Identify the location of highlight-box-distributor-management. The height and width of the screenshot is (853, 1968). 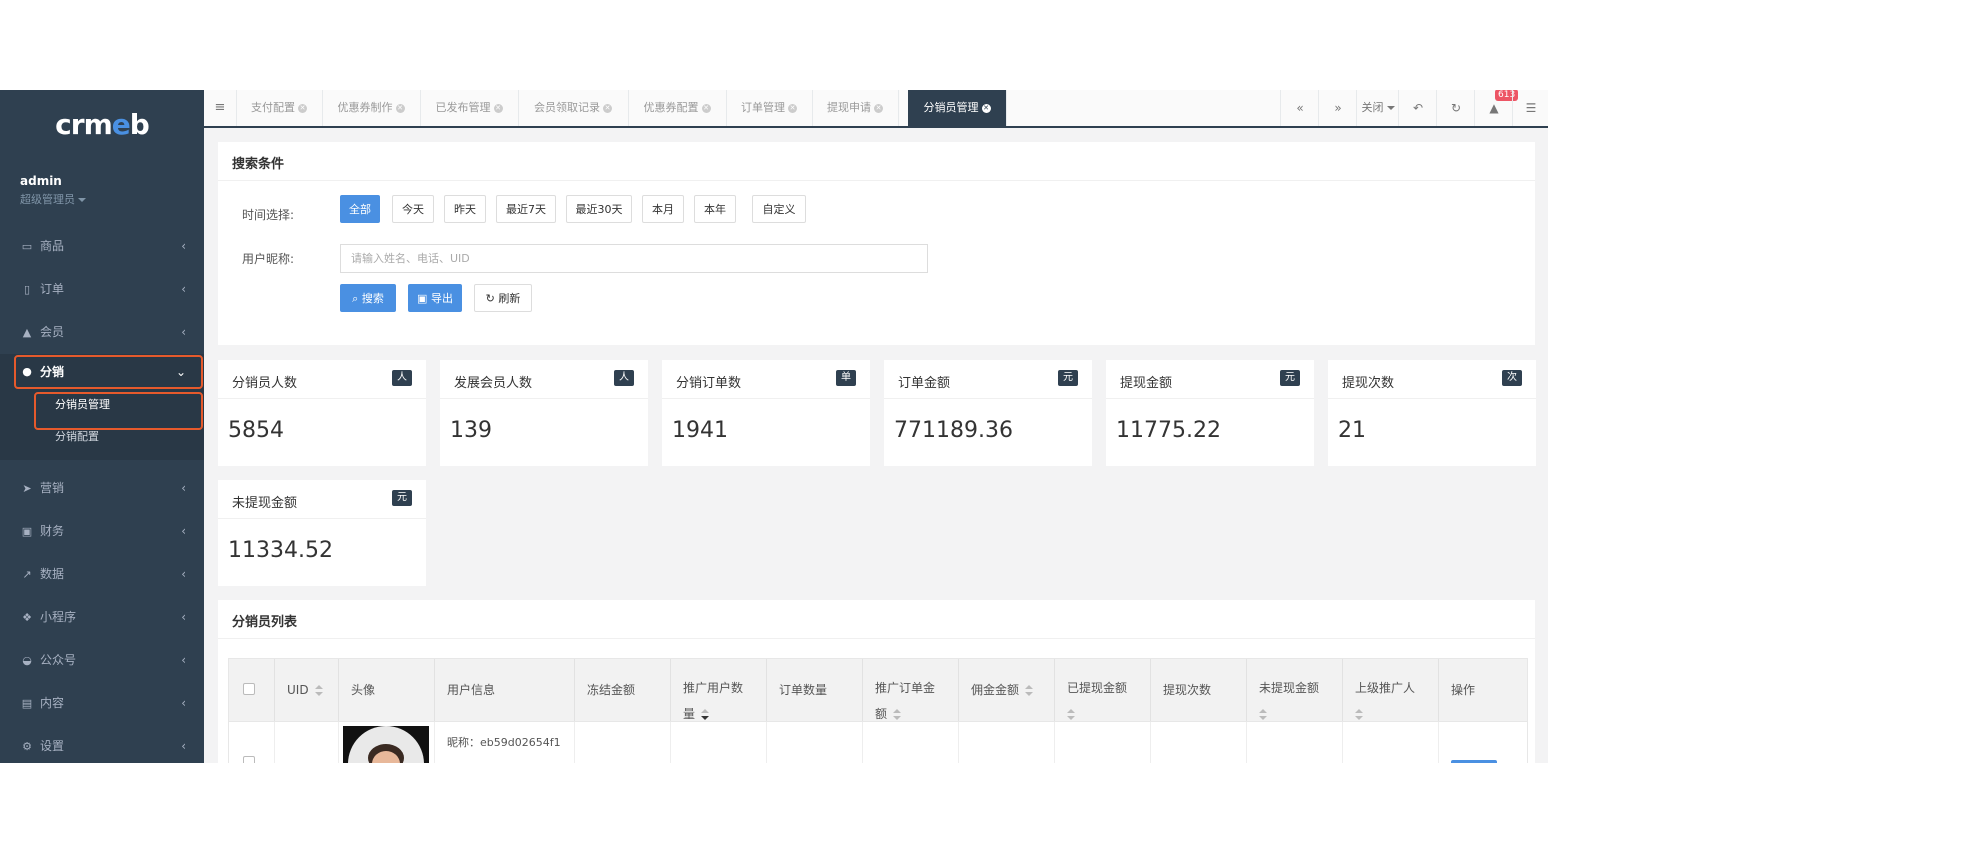
(118, 411).